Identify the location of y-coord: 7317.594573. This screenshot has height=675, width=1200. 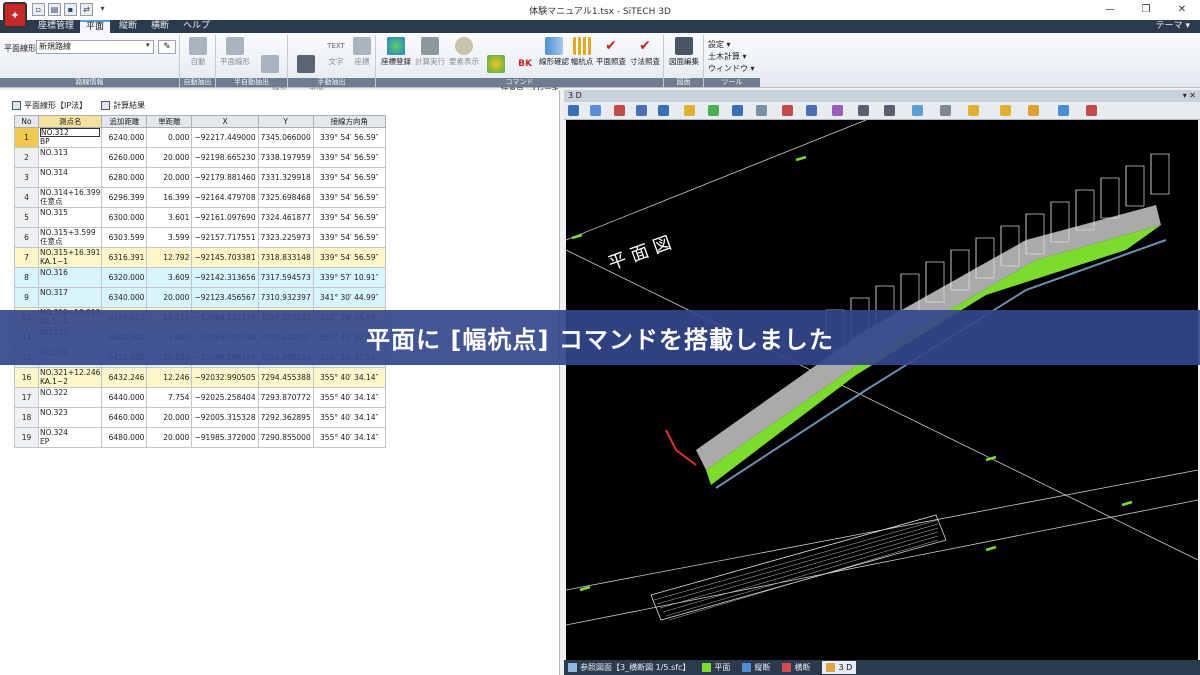
(285, 277).